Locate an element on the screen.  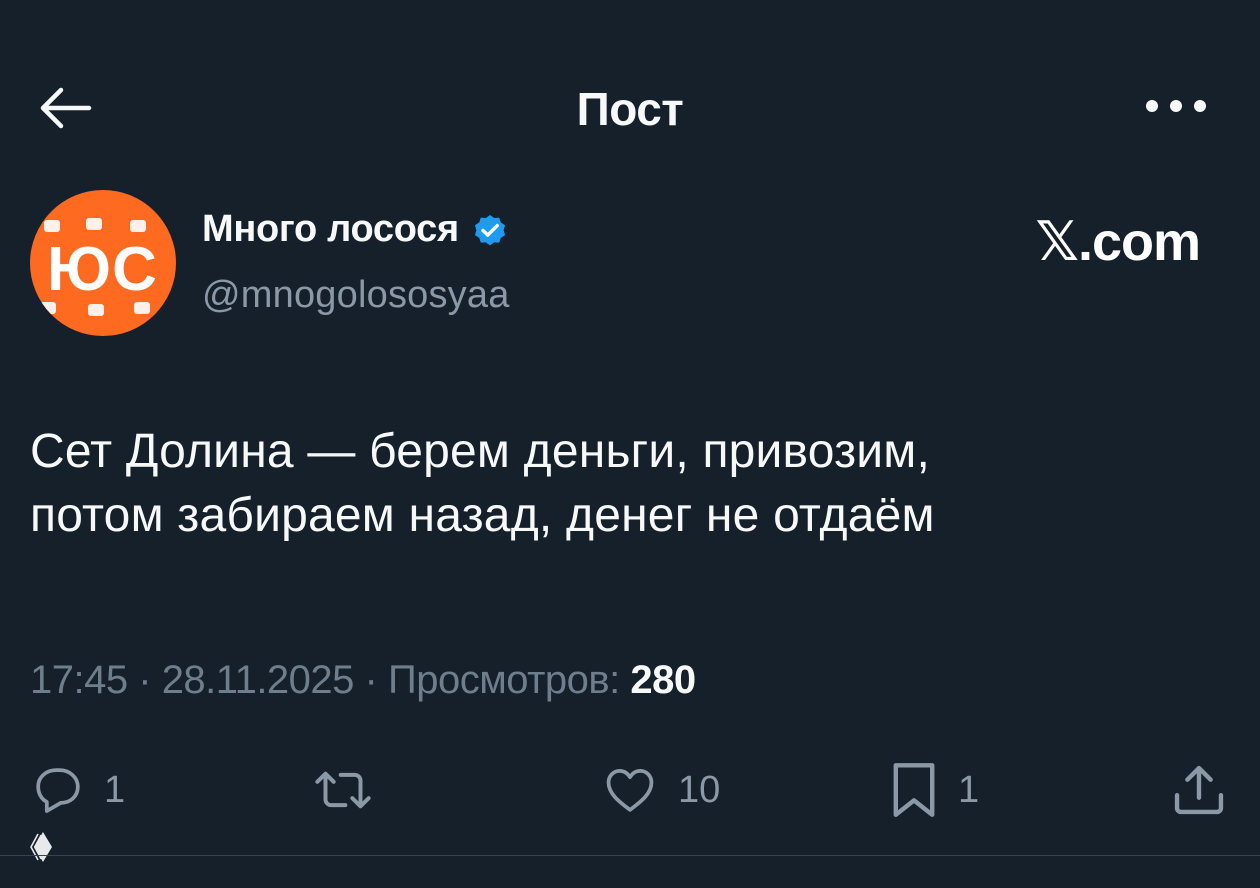
more-button is located at coordinates (1176, 106).